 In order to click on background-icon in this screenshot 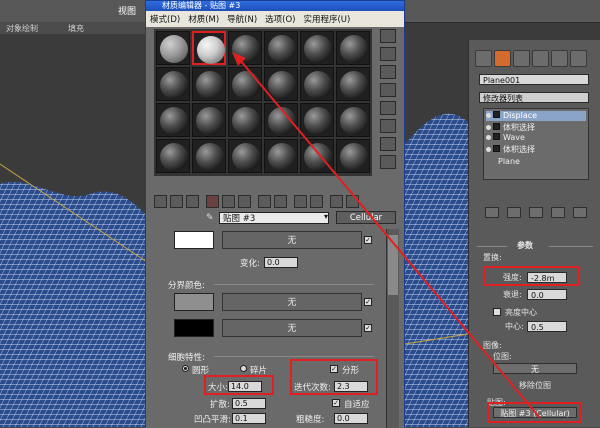, I will do `click(388, 72)`.